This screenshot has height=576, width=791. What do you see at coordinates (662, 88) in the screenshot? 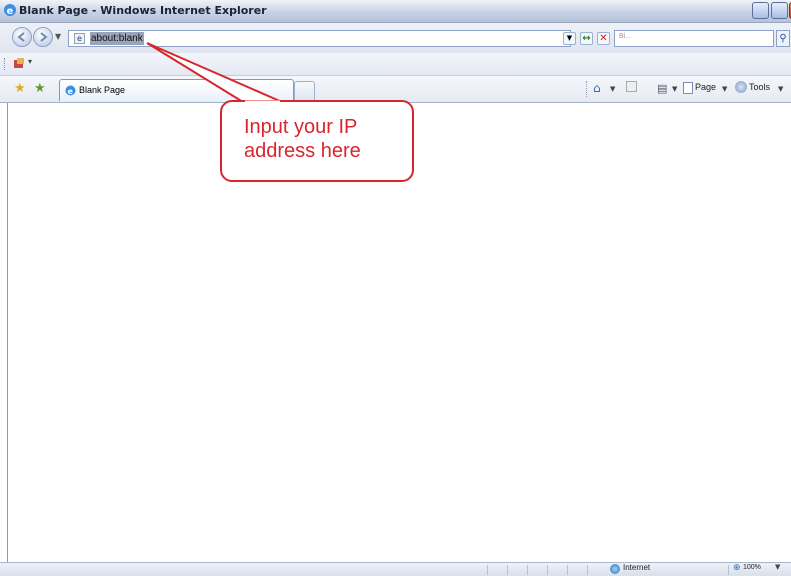
I see `print-icon: ▤` at bounding box center [662, 88].